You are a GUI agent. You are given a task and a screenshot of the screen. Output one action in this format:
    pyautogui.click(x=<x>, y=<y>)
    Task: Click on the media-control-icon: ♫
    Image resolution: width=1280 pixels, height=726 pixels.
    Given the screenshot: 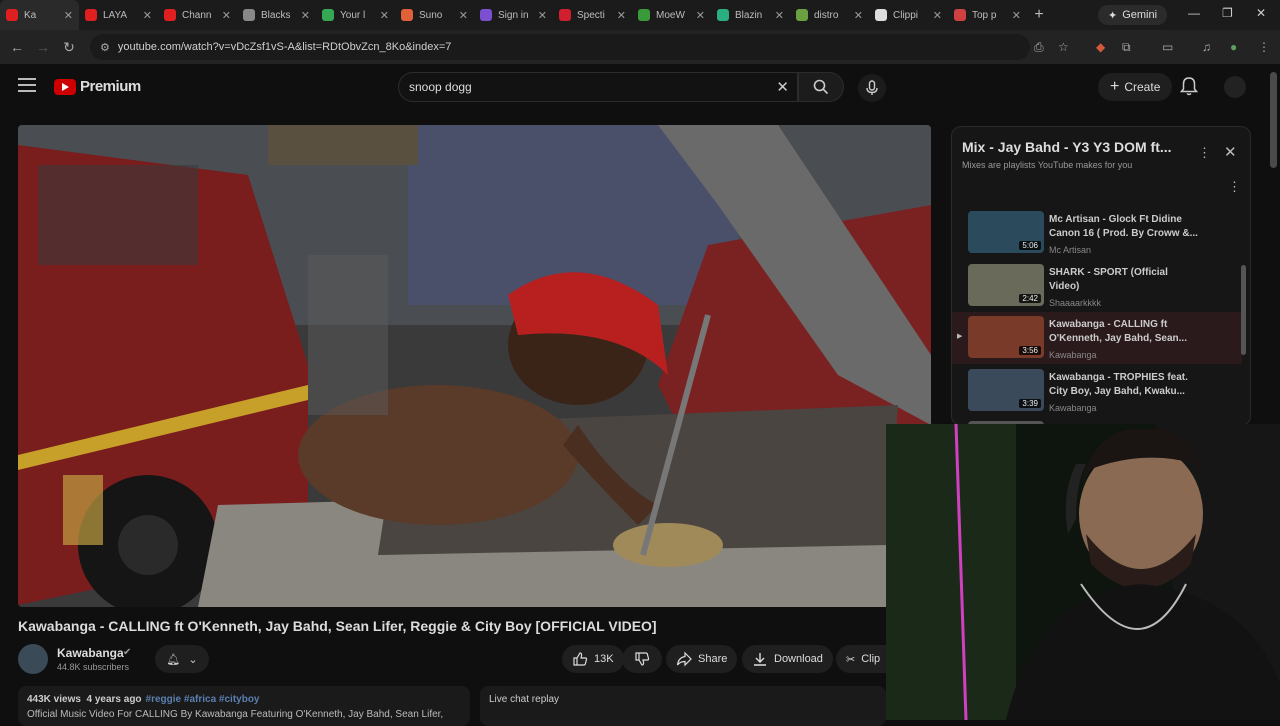 What is the action you would take?
    pyautogui.click(x=1206, y=47)
    